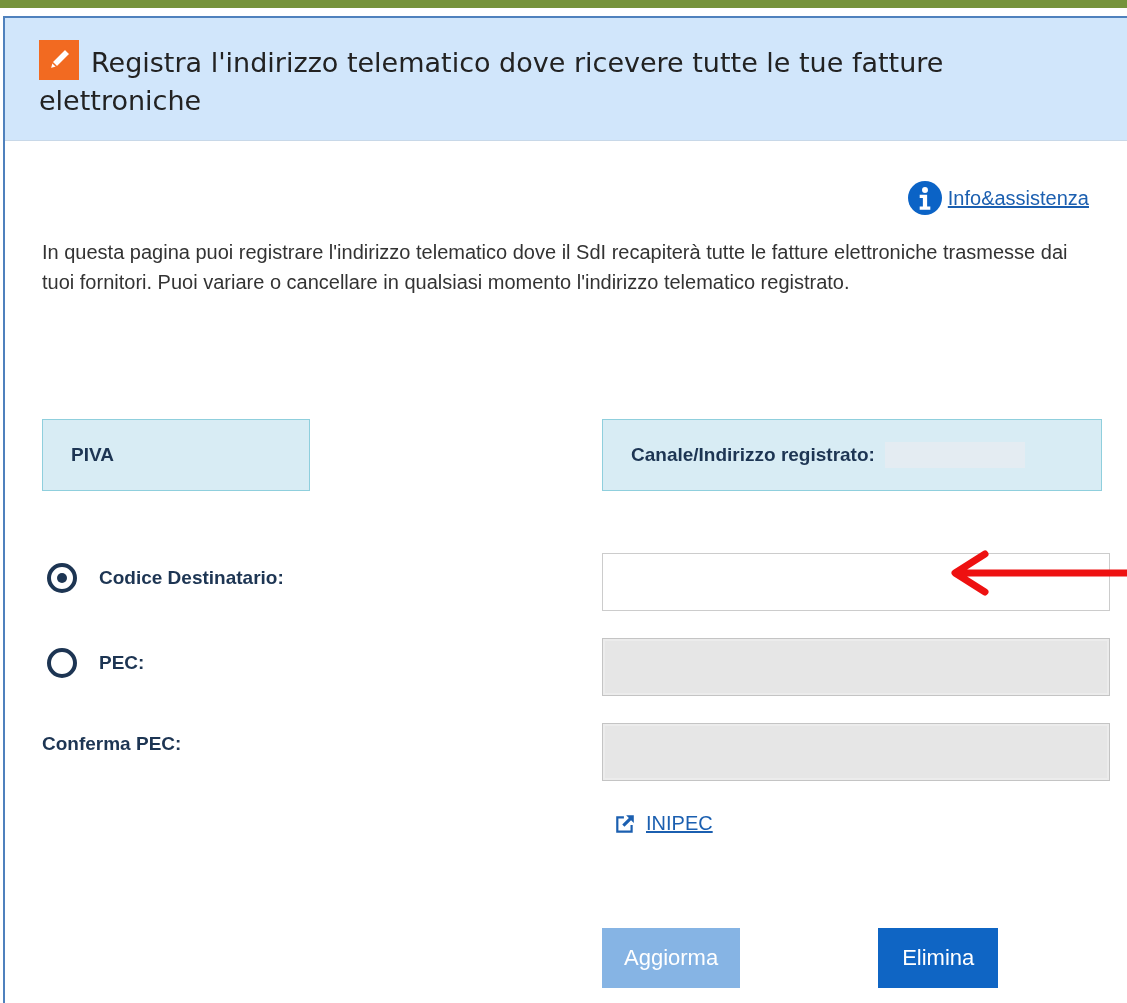 This screenshot has height=1003, width=1127. What do you see at coordinates (679, 823) in the screenshot?
I see `inipec-link: INIPEC` at bounding box center [679, 823].